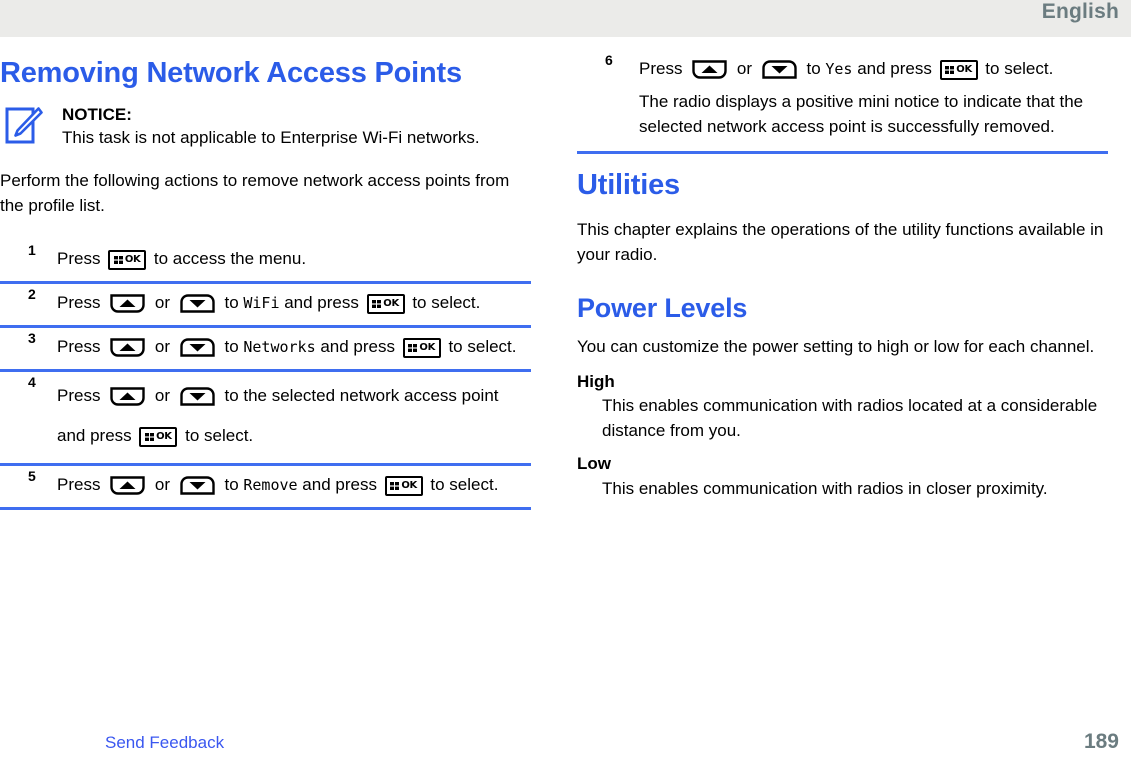 This screenshot has height=762, width=1131. I want to click on step-text: Press or to WiFi and press OK to select., so click(294, 303).